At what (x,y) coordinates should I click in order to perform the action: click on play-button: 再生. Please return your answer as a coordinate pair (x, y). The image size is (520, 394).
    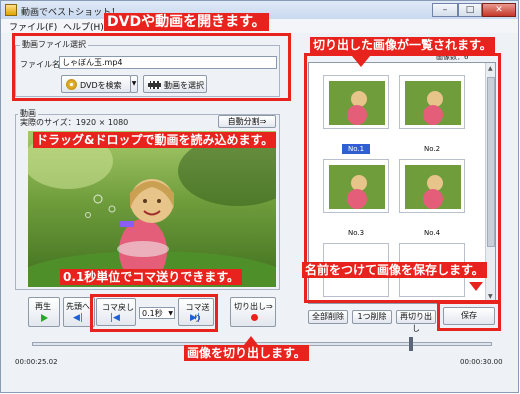
    Looking at the image, I should click on (44, 312).